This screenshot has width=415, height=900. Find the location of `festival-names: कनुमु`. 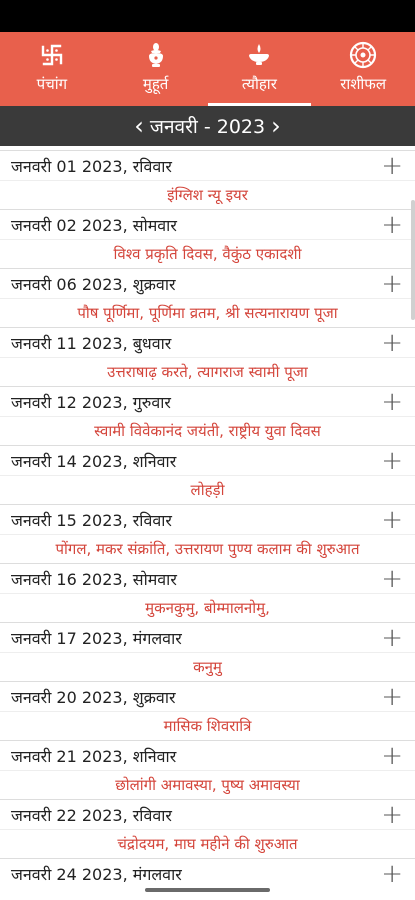

festival-names: कनुमु is located at coordinates (207, 667).